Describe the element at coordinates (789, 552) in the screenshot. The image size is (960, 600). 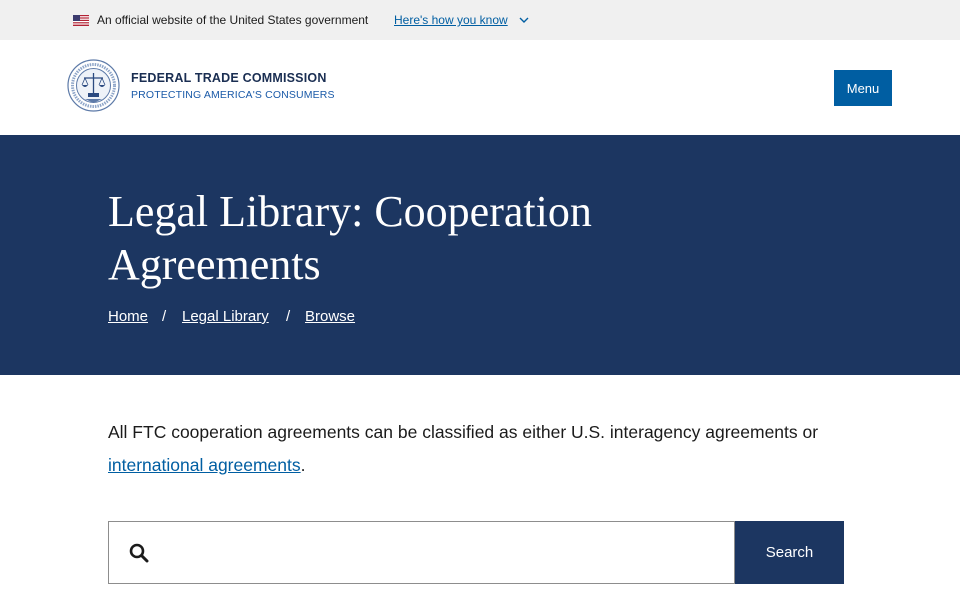
I see `search-button: Search` at that location.